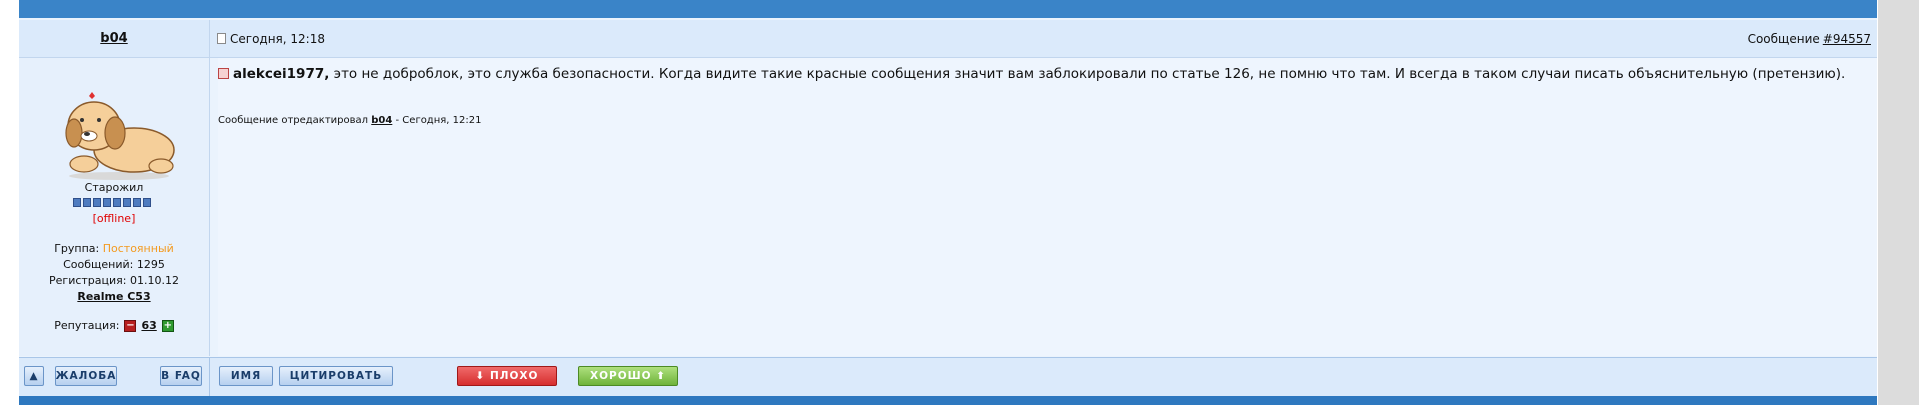 The height and width of the screenshot is (405, 1919). Describe the element at coordinates (246, 376) in the screenshot. I see `name-button: ИМЯ` at that location.